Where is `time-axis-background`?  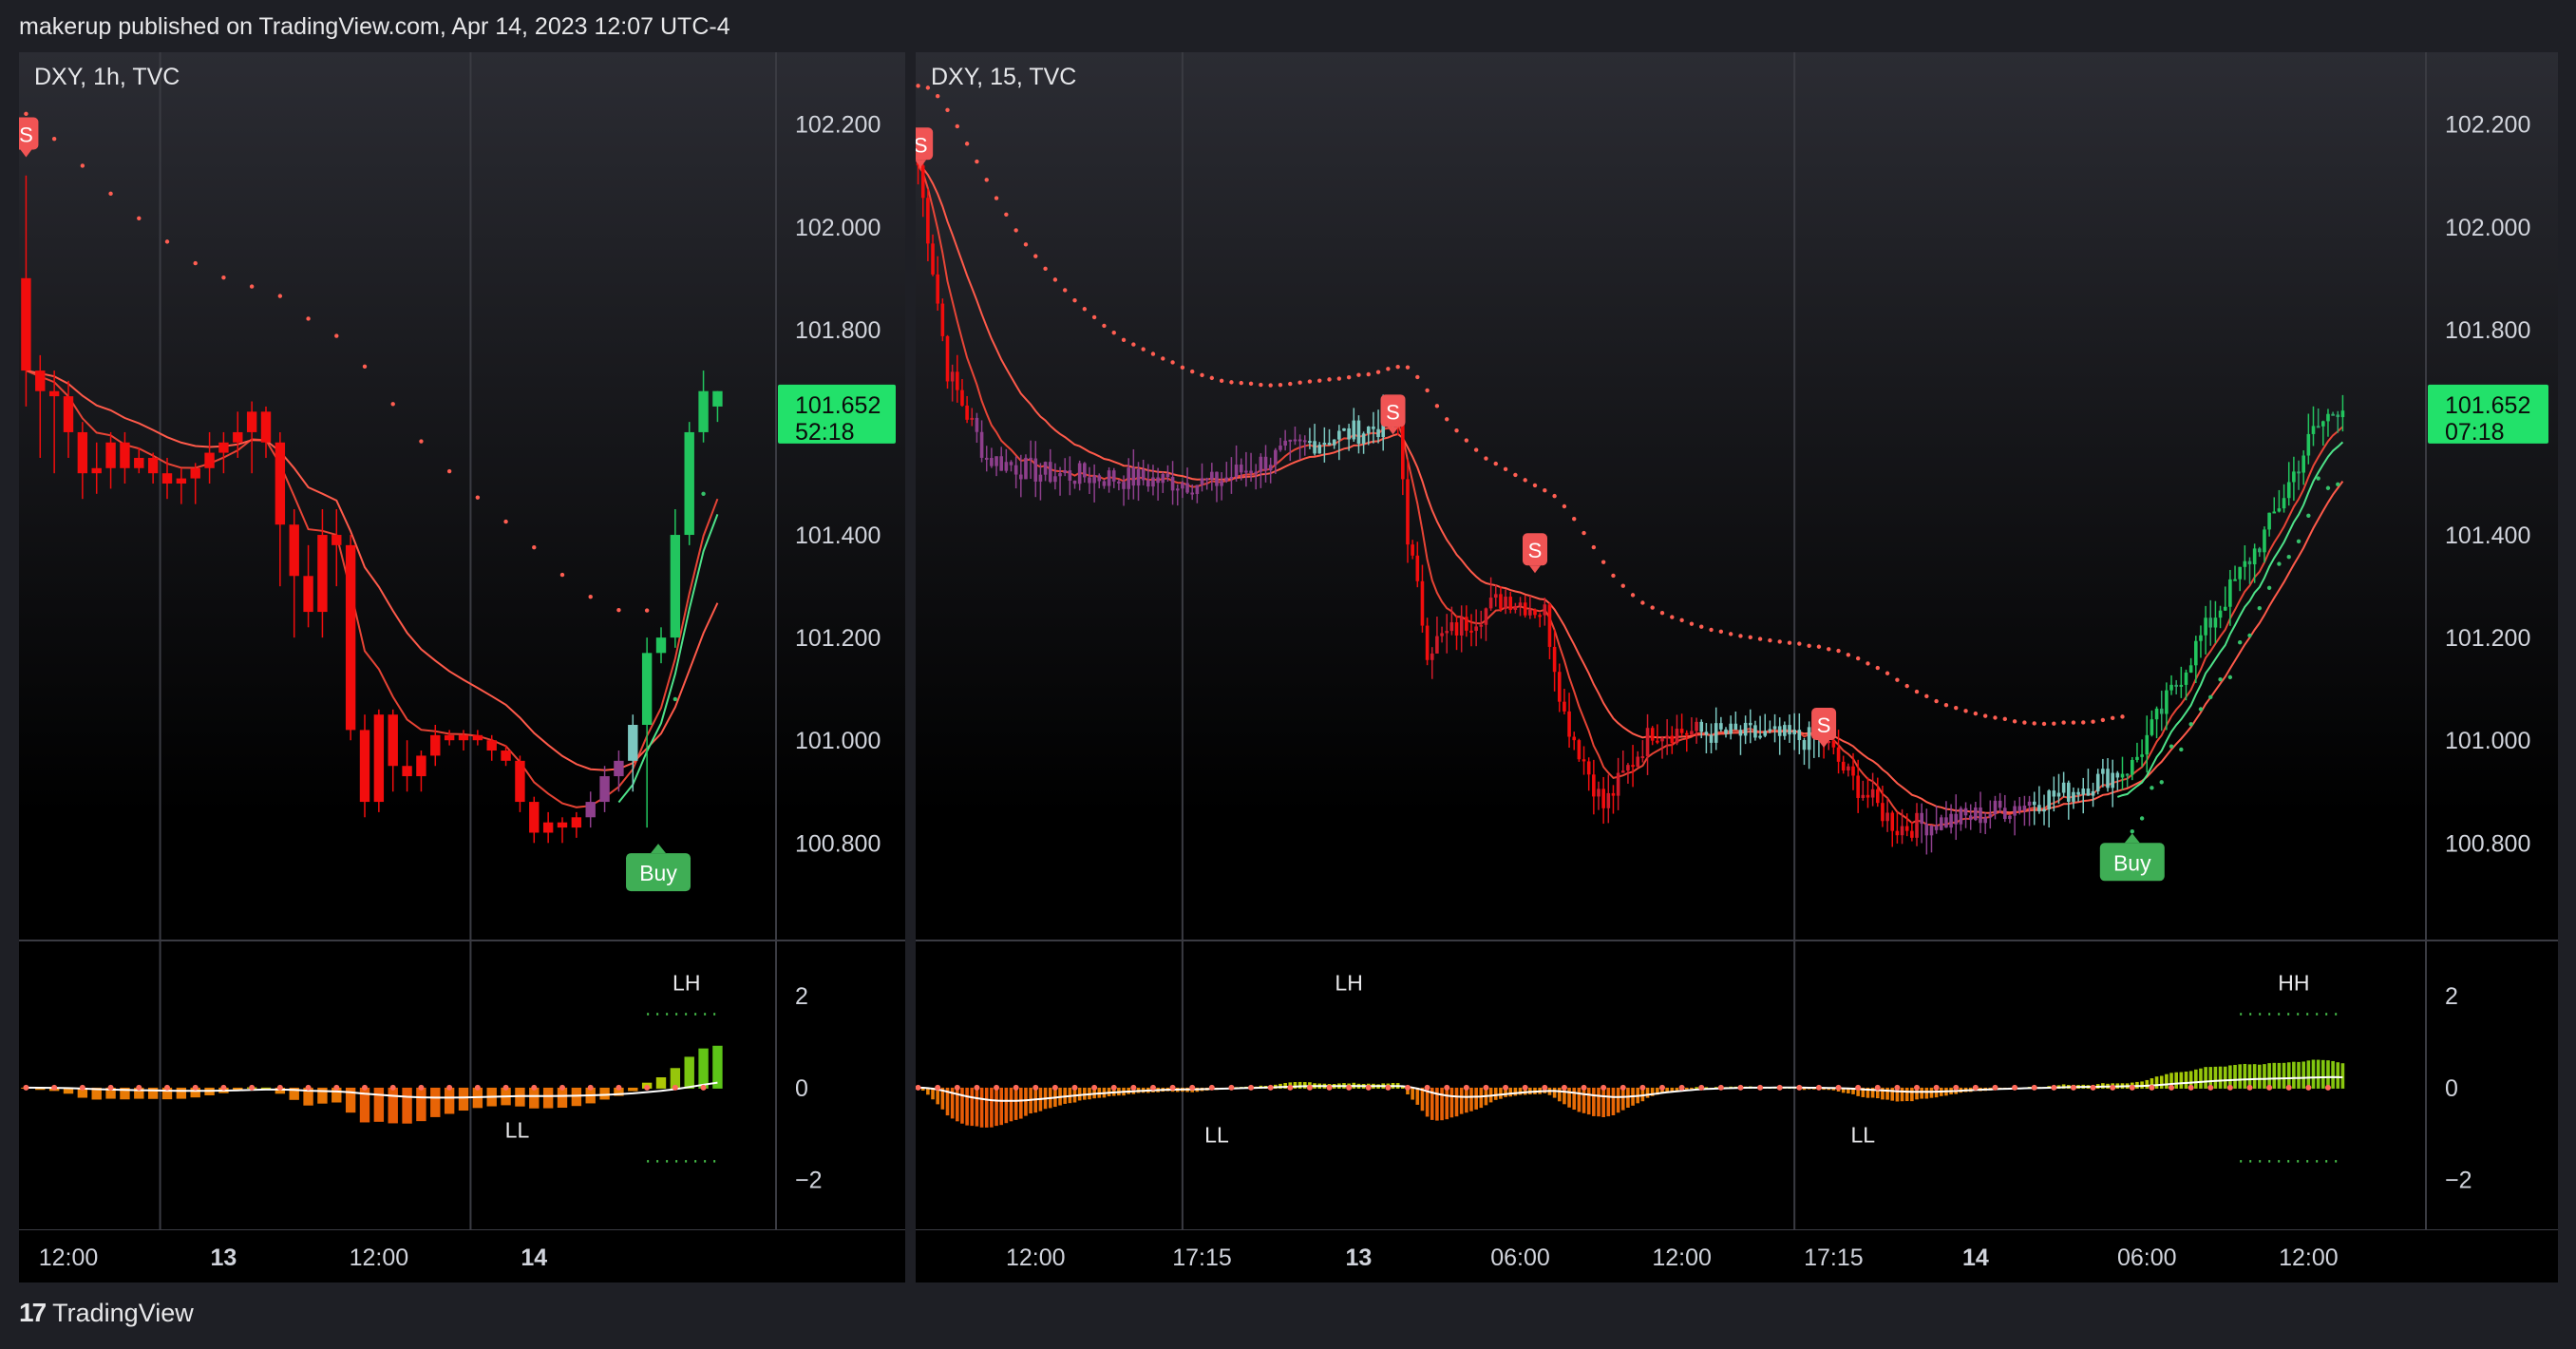 time-axis-background is located at coordinates (462, 1256).